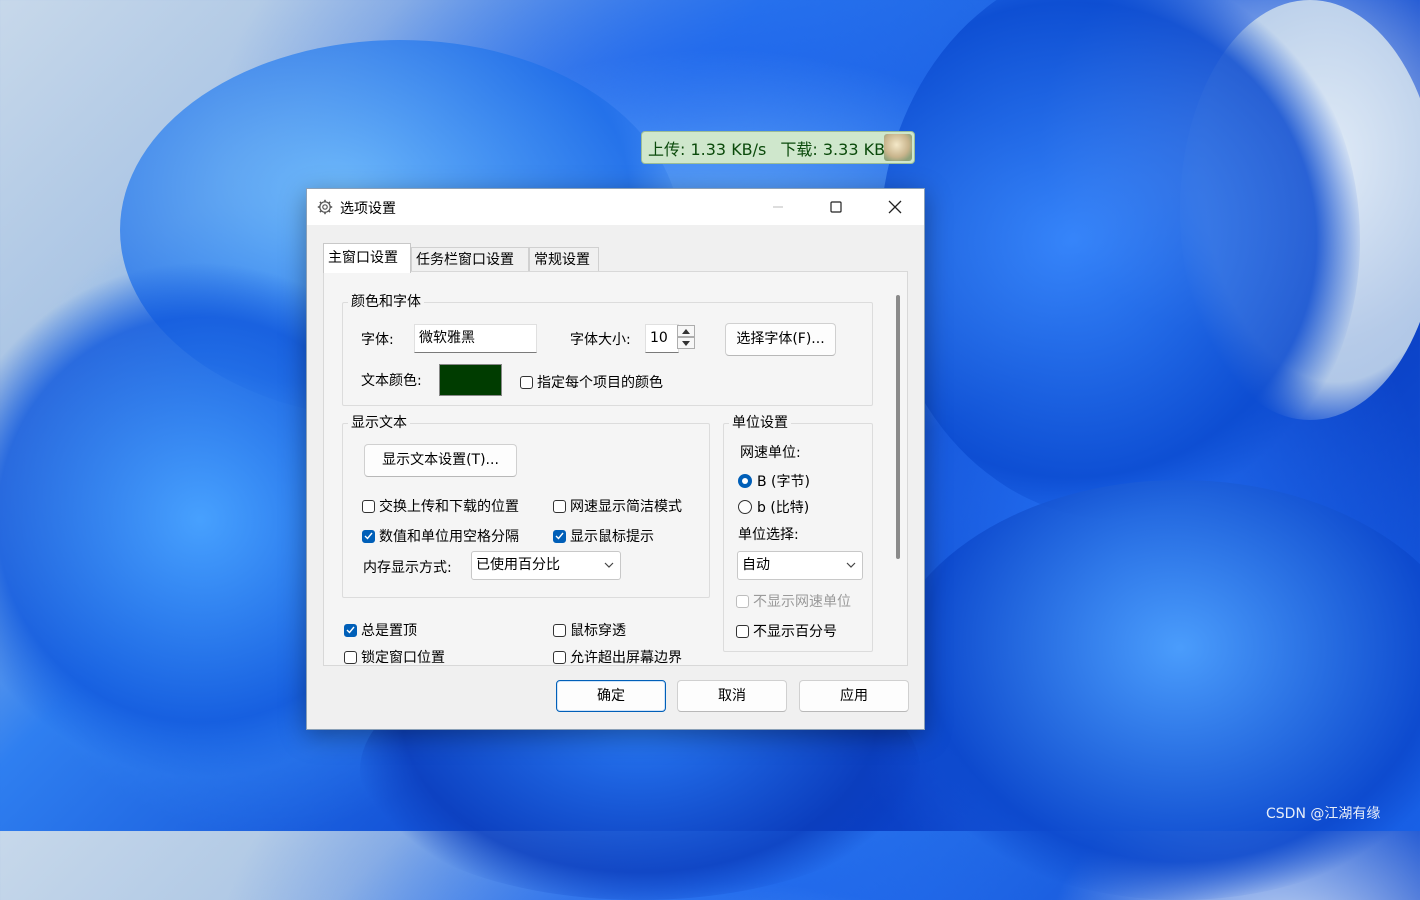 The height and width of the screenshot is (900, 1420). I want to click on minimize-button, so click(778, 207).